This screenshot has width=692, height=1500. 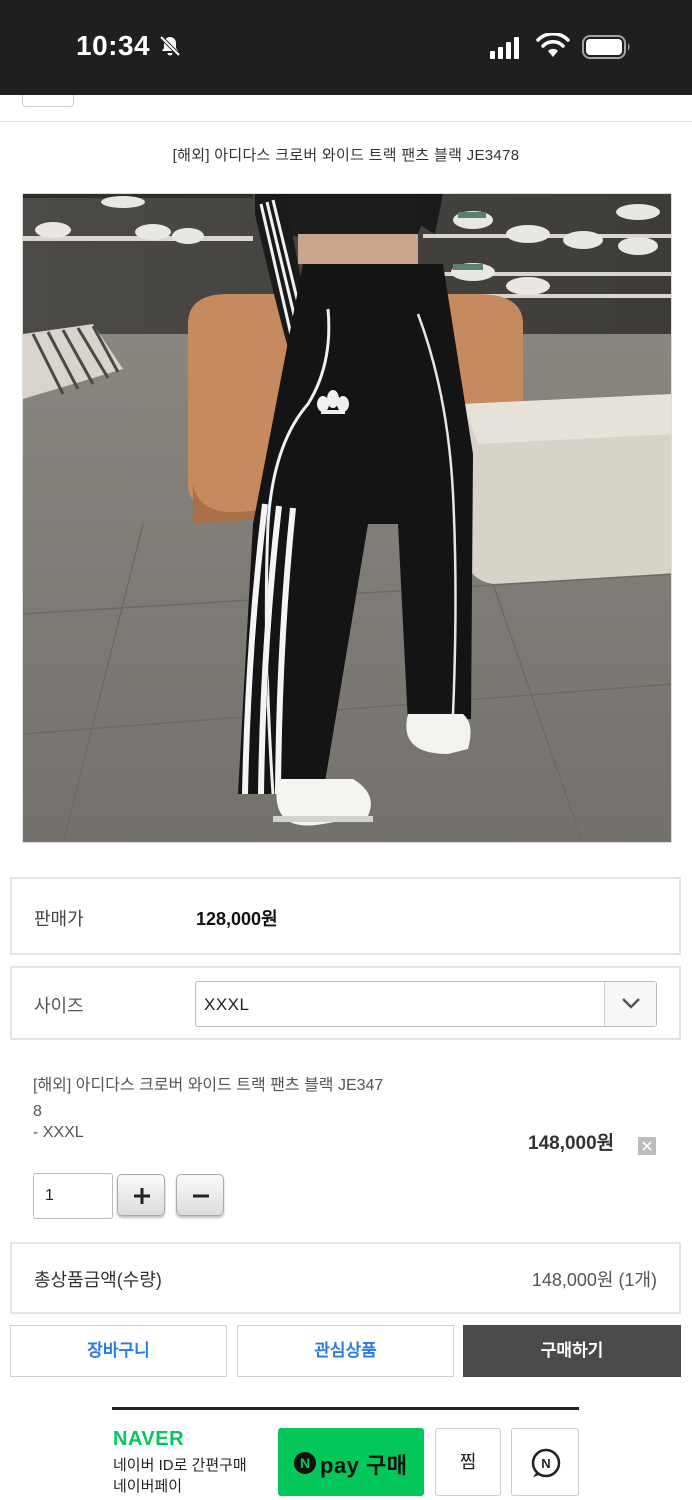 I want to click on naver-logo: NAVER, so click(x=149, y=1439).